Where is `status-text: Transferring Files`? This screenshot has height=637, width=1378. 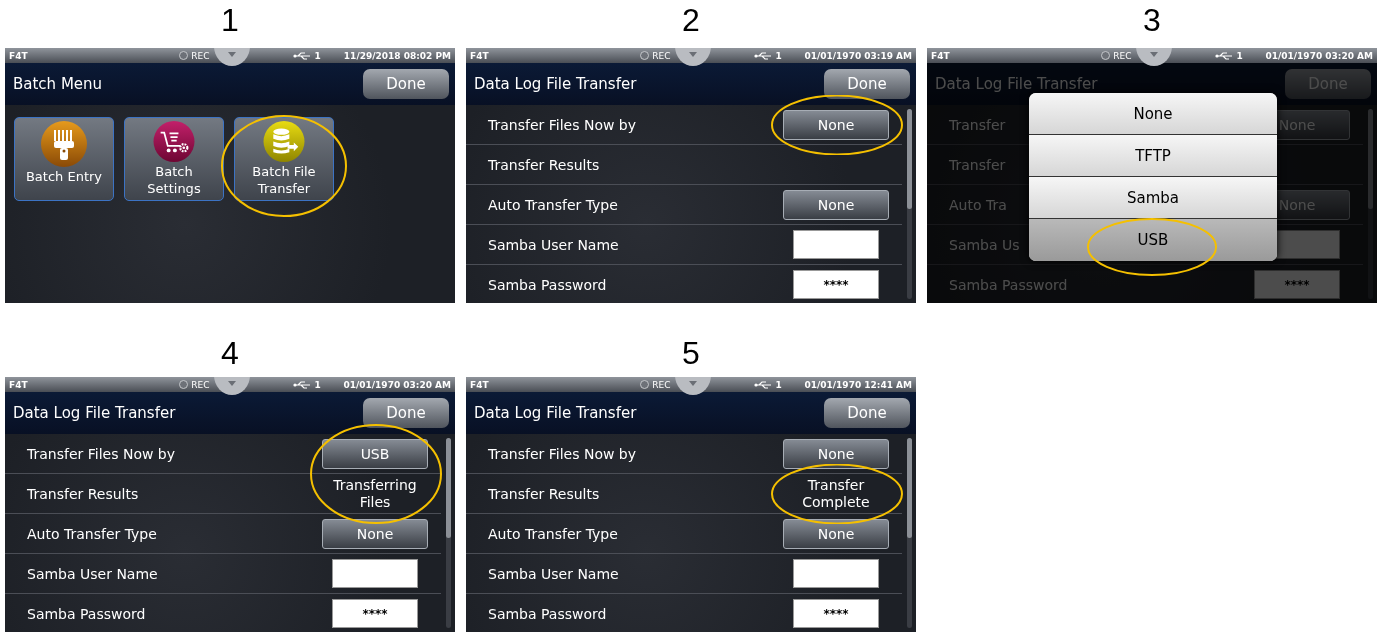 status-text: Transferring Files is located at coordinates (375, 493).